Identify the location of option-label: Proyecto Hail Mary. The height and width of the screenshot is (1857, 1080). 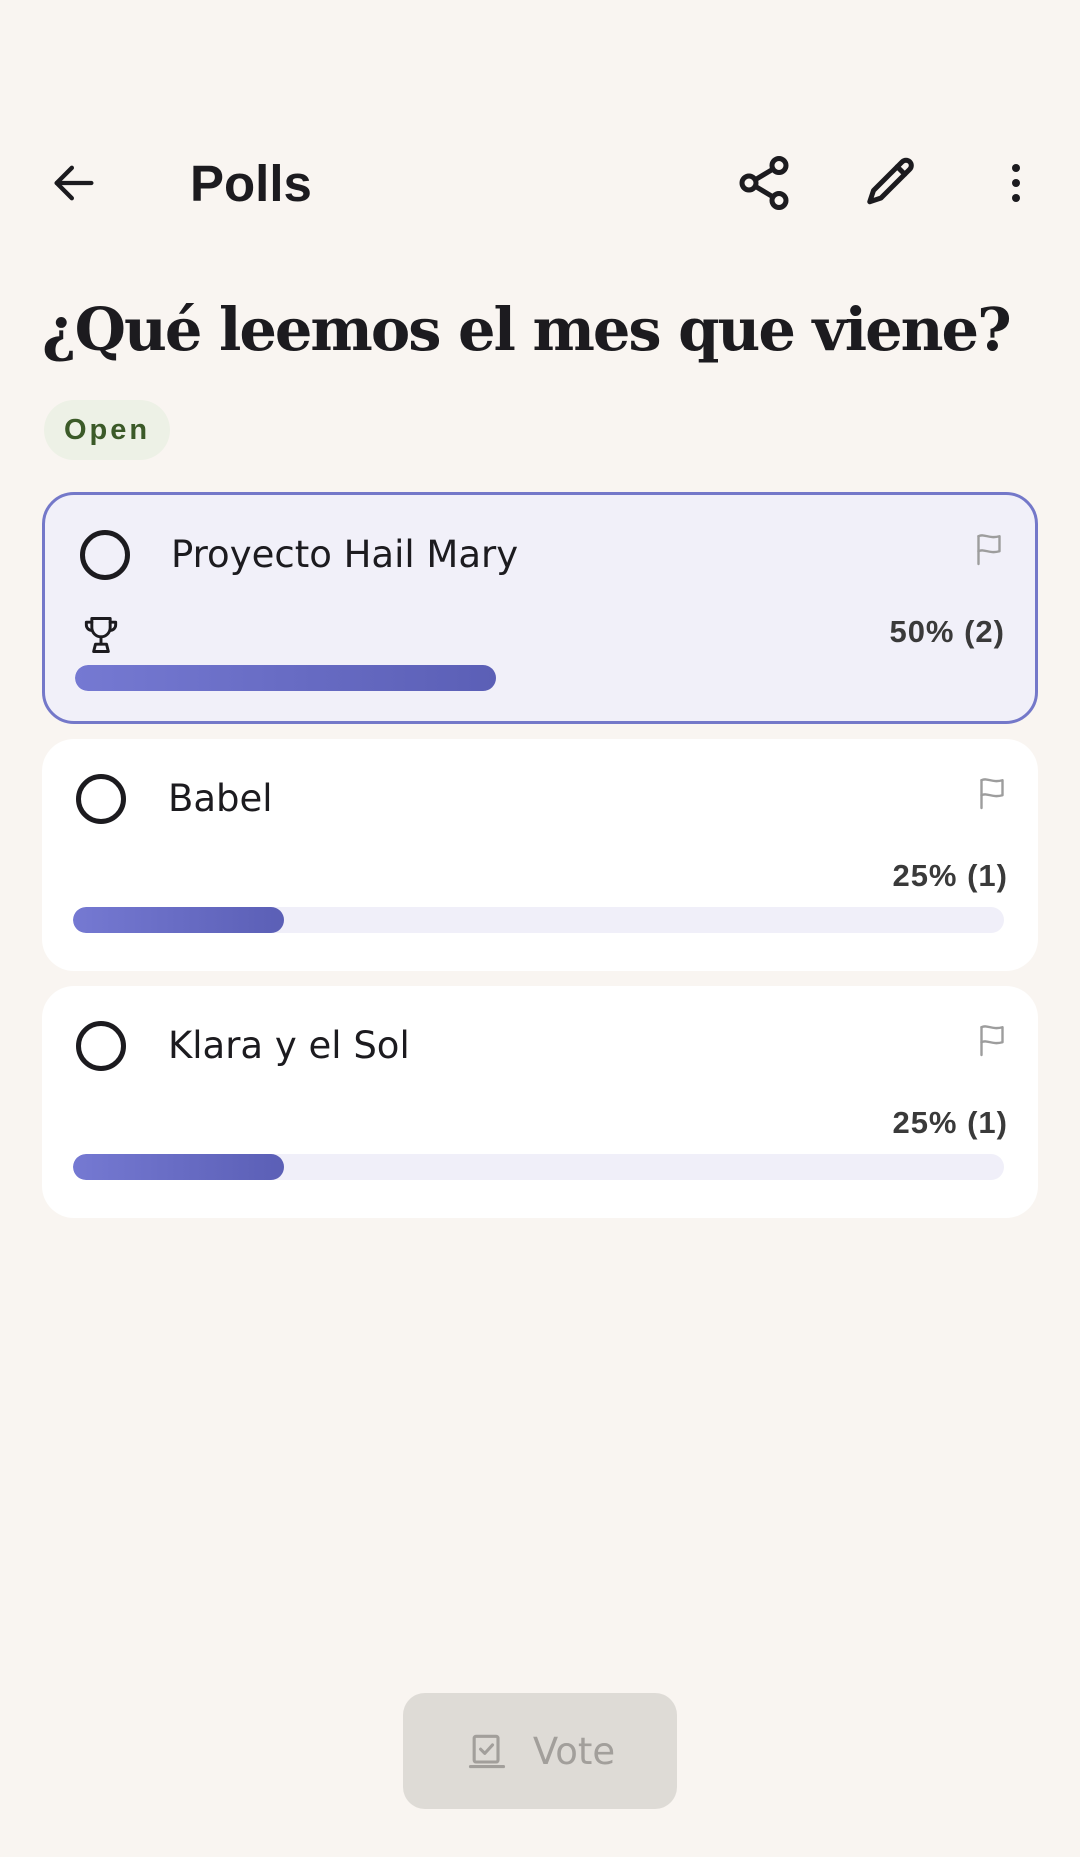
(345, 554).